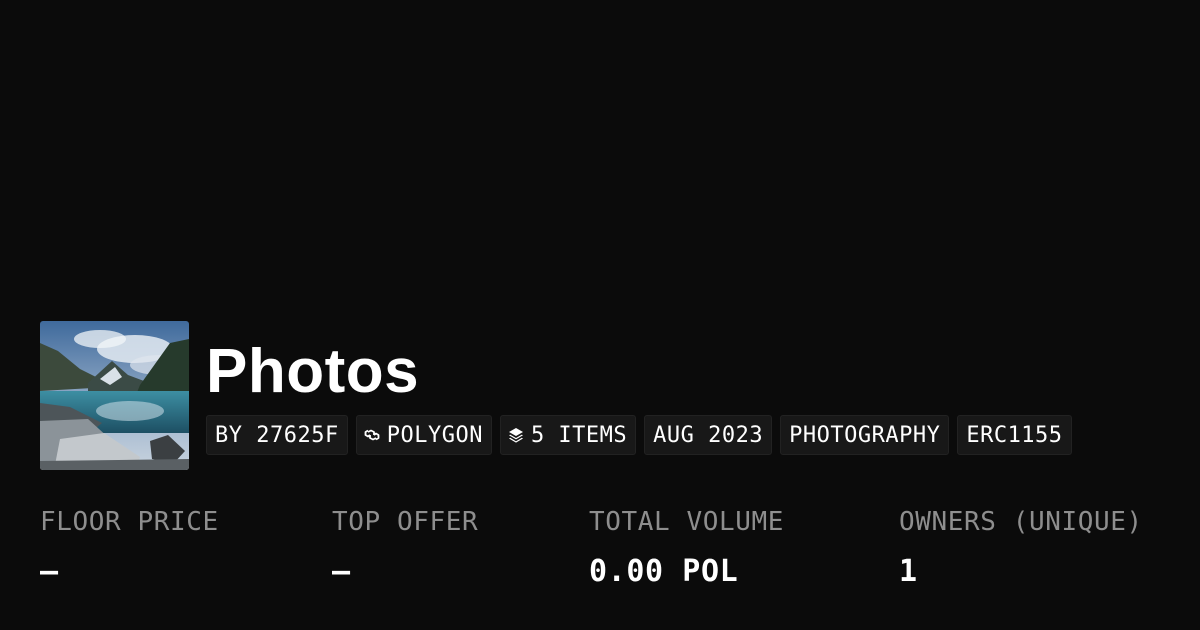 Image resolution: width=1200 pixels, height=630 pixels. I want to click on chain-tag: POLYGON, so click(423, 435).